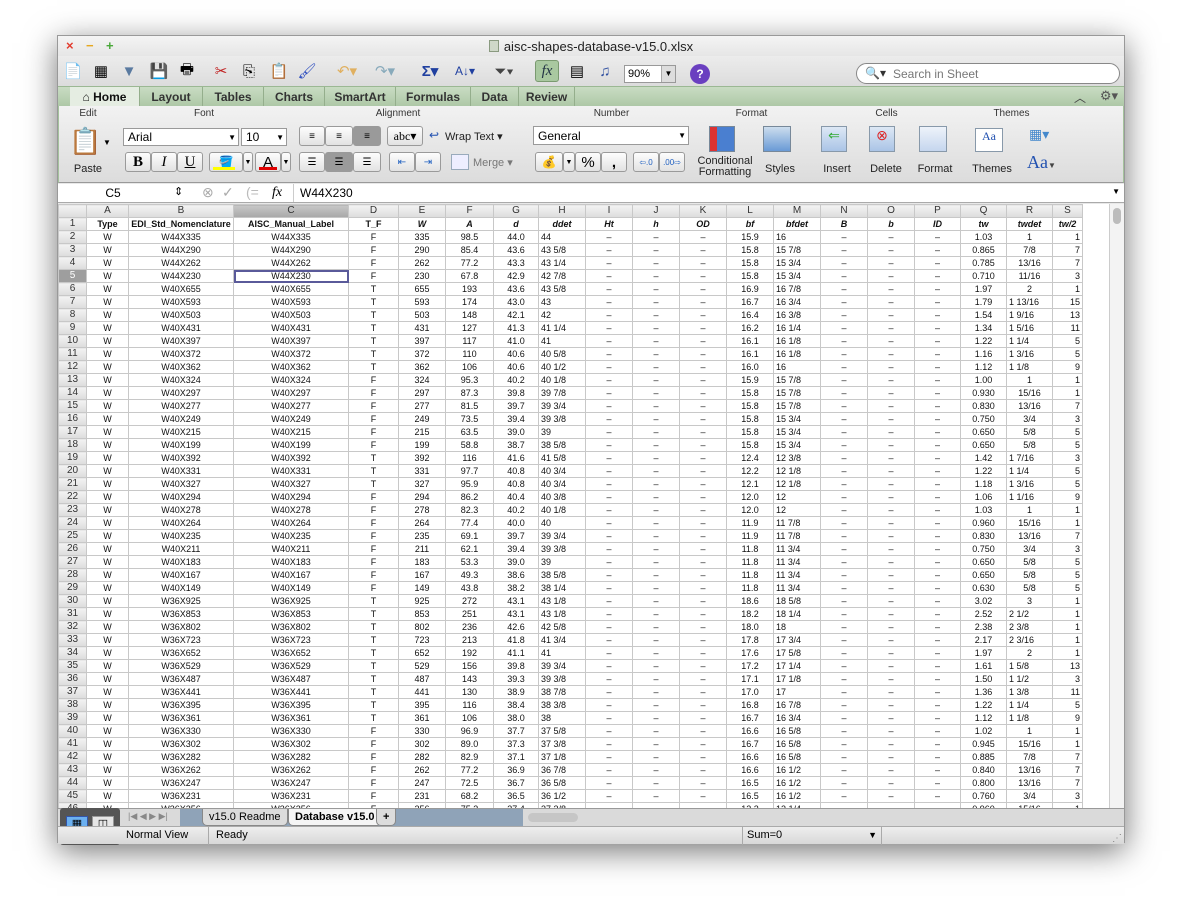  Describe the element at coordinates (983, 588) in the screenshot. I see `cell: 0.630` at that location.